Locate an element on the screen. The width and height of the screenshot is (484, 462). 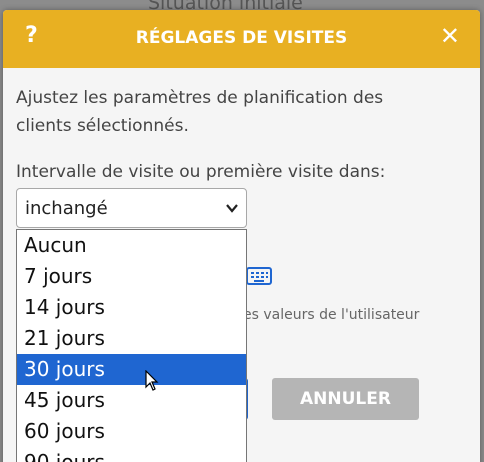
keyboard-icon is located at coordinates (259, 276).